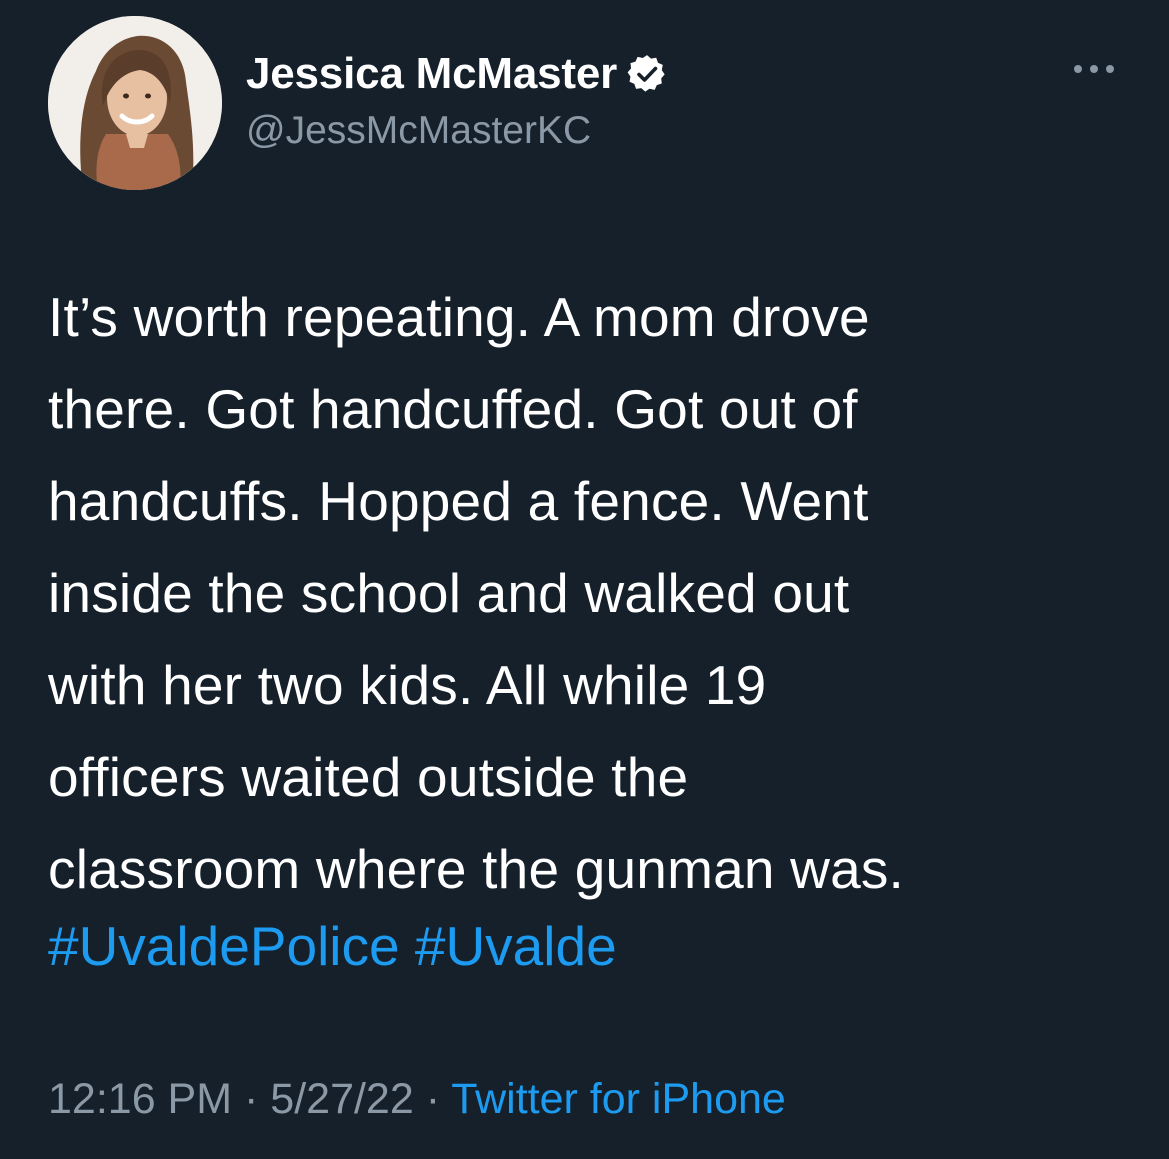 The height and width of the screenshot is (1159, 1169). Describe the element at coordinates (140, 1099) in the screenshot. I see `tweet-time: 12:16 PM` at that location.